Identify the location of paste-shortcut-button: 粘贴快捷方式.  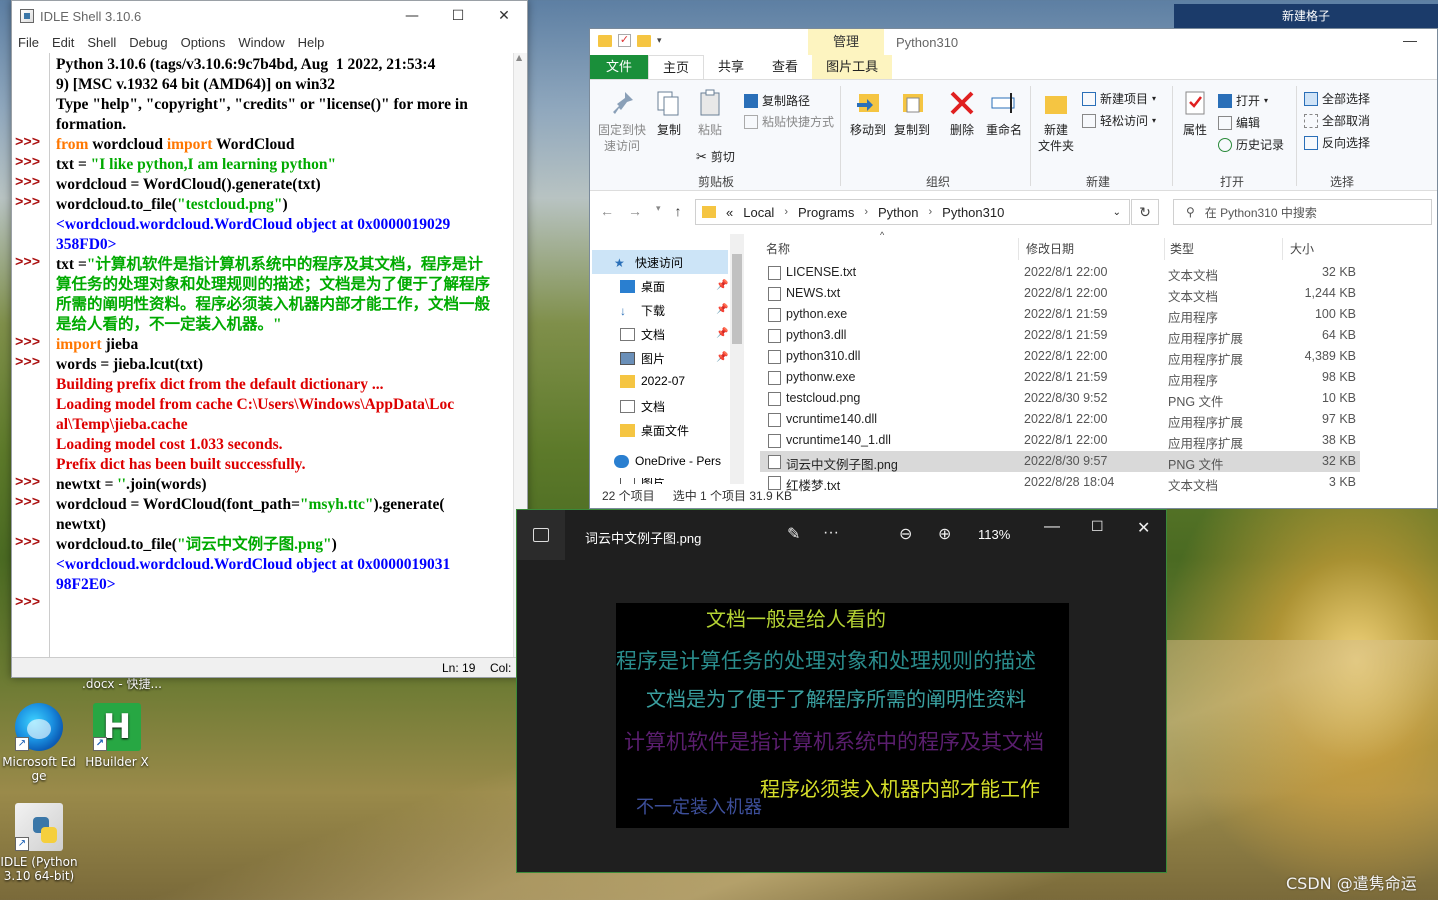
(789, 121).